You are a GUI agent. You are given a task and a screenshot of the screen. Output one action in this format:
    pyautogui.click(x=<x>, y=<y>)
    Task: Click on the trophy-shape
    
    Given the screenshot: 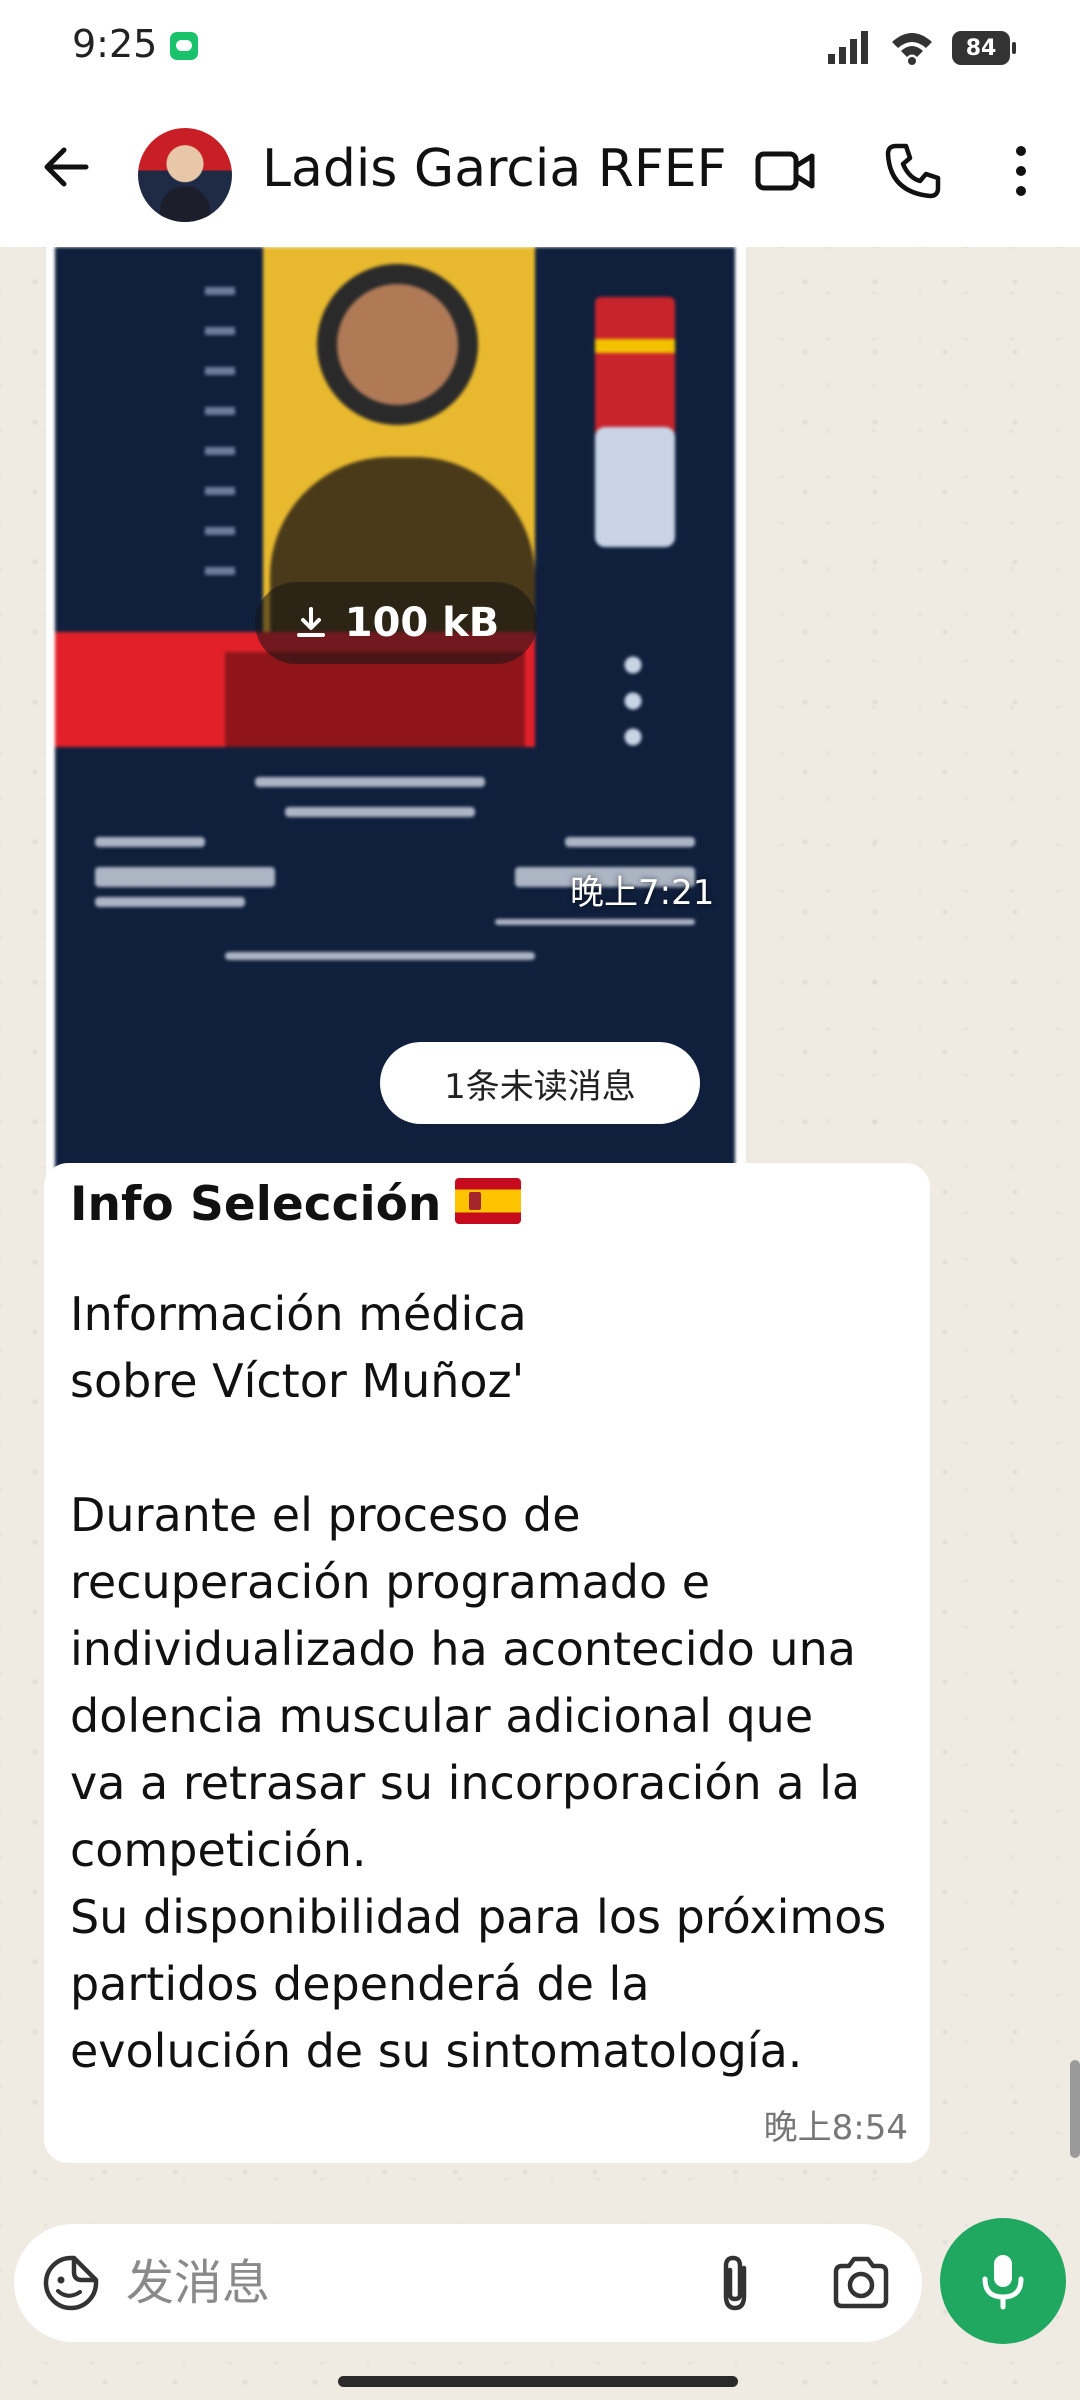 What is the action you would take?
    pyautogui.click(x=635, y=487)
    